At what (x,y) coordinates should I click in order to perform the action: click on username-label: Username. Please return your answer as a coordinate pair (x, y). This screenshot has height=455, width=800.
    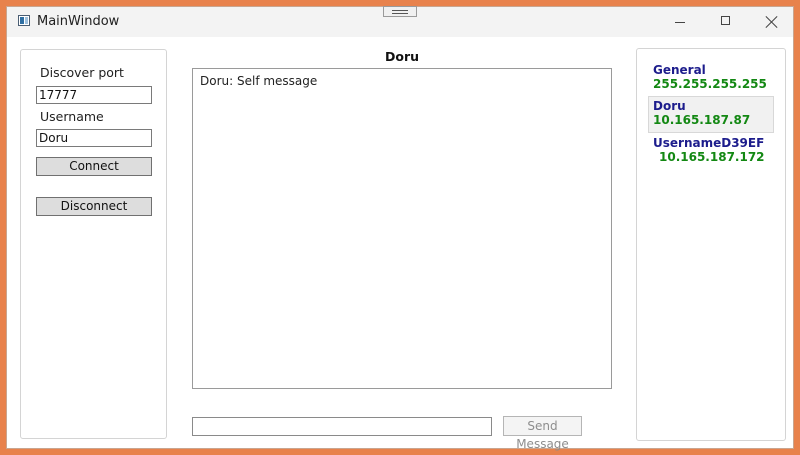
    Looking at the image, I should click on (72, 116).